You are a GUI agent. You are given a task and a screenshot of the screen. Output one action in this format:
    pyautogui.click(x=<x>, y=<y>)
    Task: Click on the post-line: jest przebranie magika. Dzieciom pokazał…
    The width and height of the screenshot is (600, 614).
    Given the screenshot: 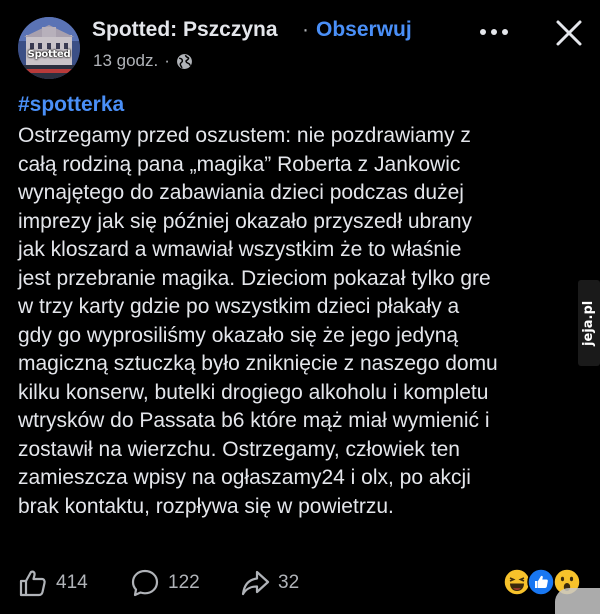 What is the action you would take?
    pyautogui.click(x=254, y=278)
    